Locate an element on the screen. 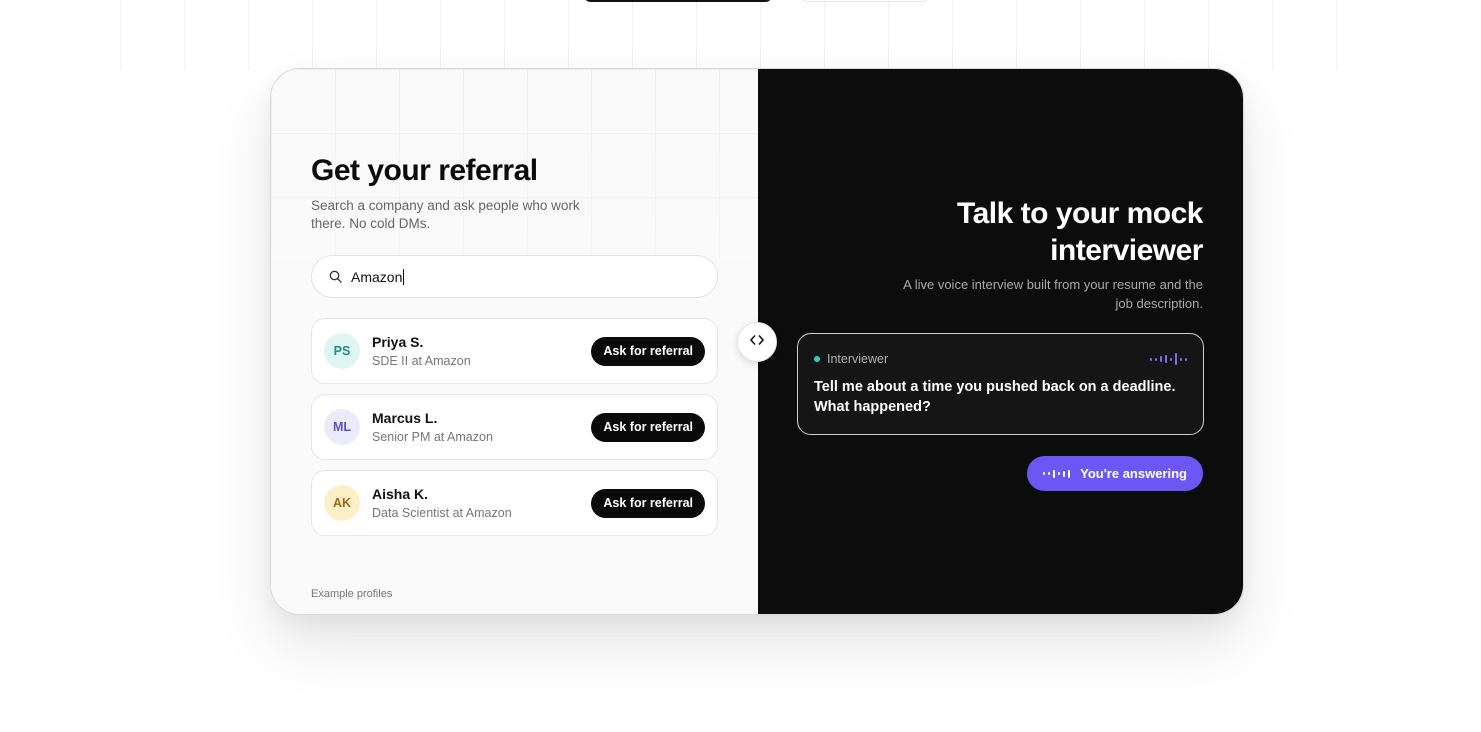  example-profiles-note: Example profiles is located at coordinates (352, 594).